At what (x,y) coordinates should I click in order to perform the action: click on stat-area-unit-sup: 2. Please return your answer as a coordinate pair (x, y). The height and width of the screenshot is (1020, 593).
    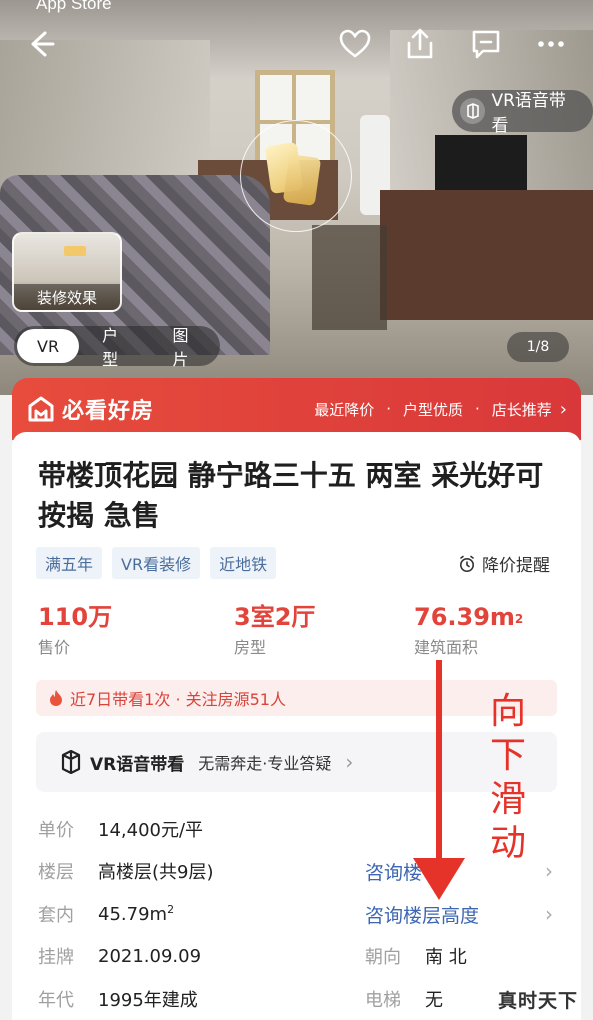
    Looking at the image, I should click on (519, 619).